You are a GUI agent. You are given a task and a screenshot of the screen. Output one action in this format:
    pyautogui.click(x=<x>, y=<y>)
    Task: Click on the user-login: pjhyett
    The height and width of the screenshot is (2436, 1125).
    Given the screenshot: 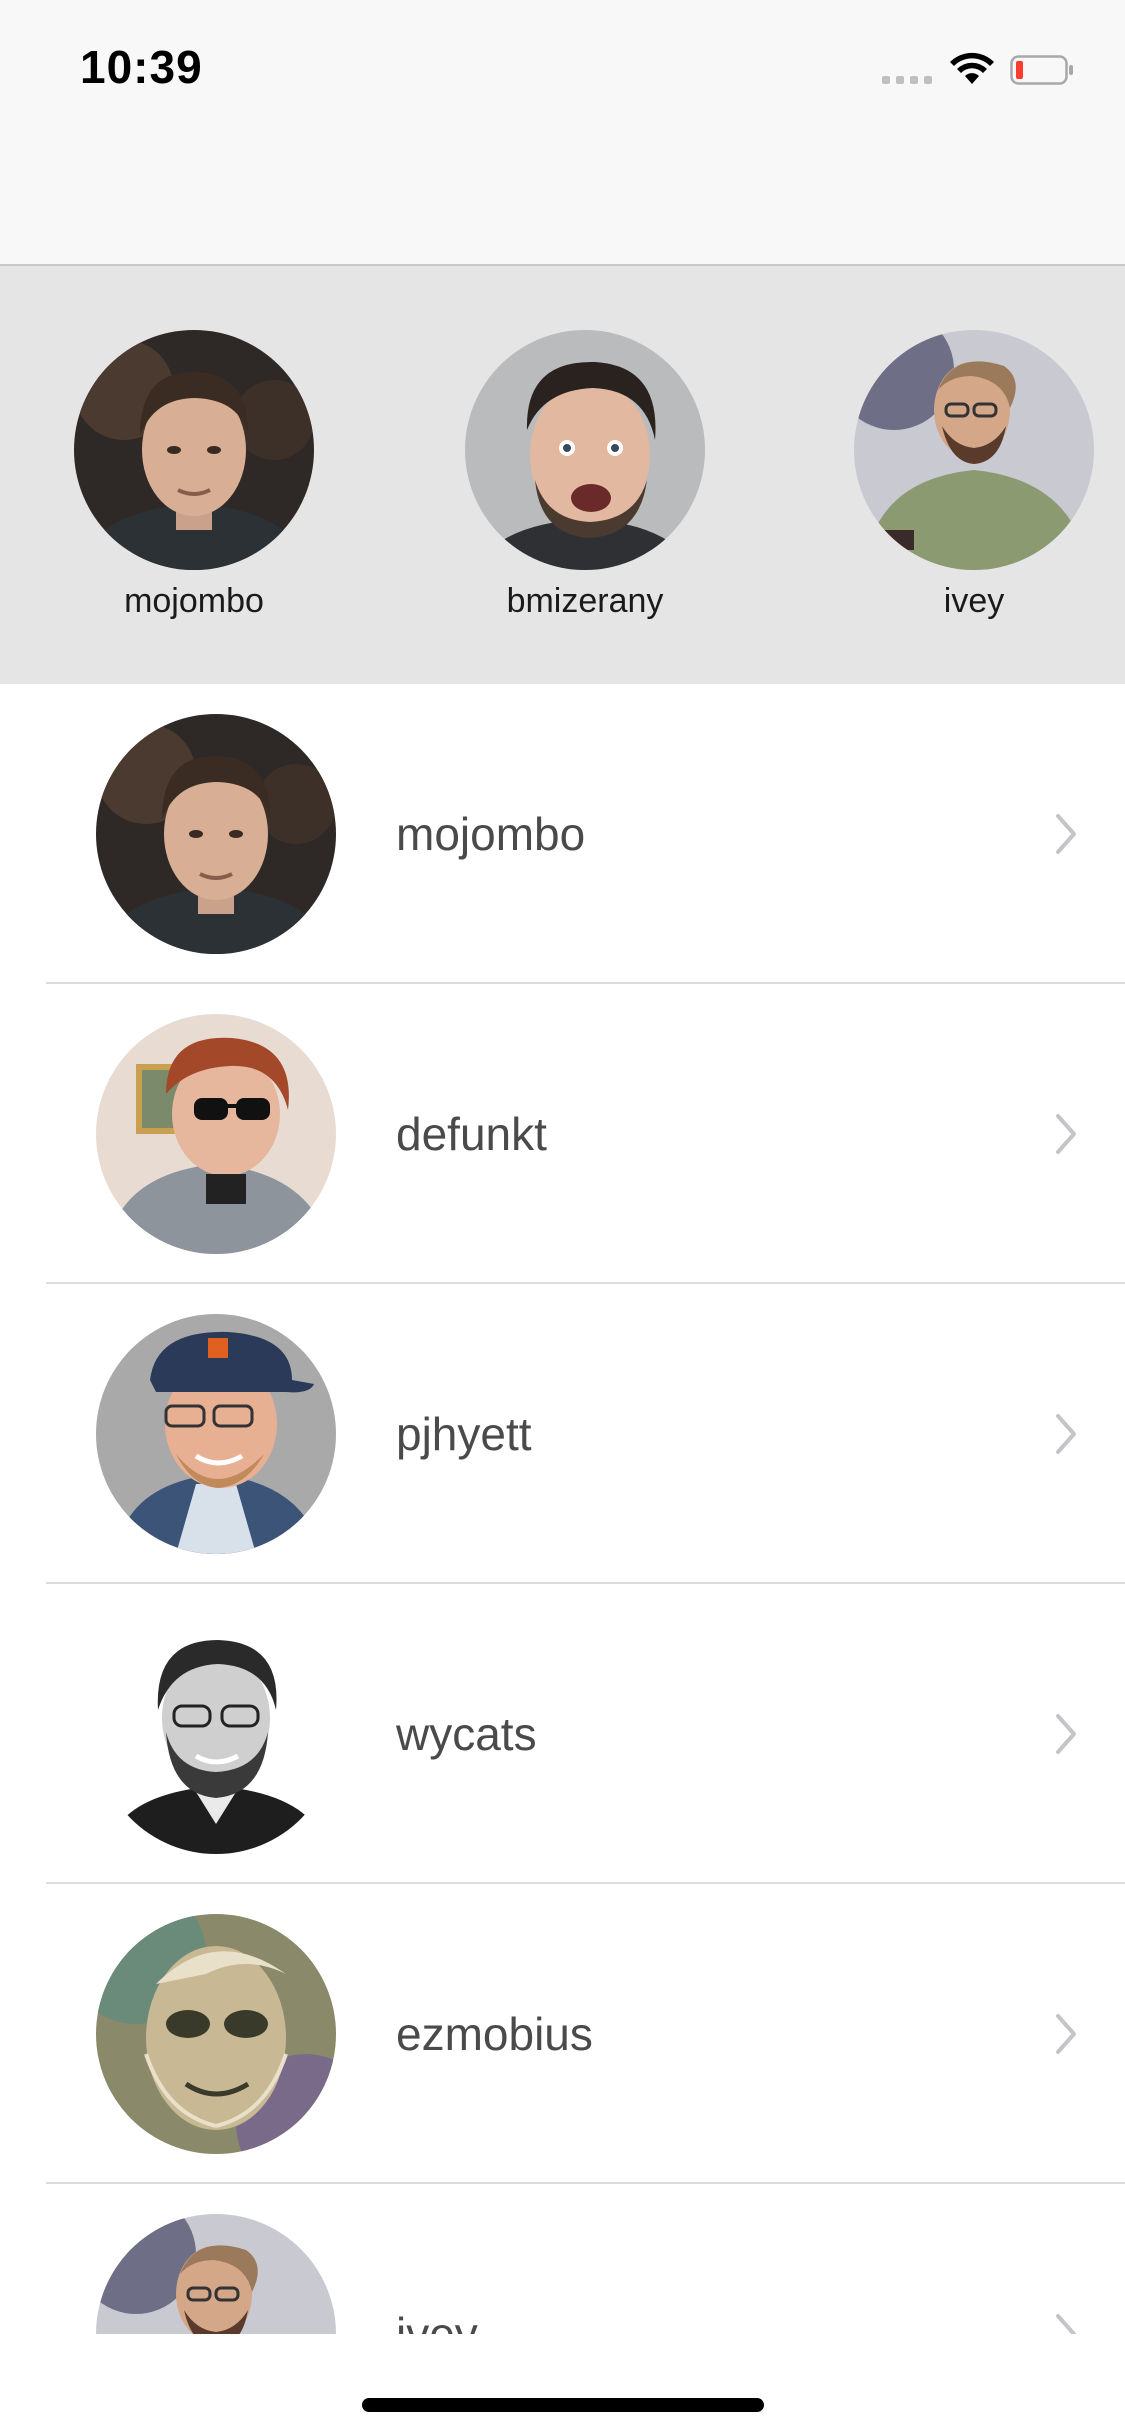 What is the action you would take?
    pyautogui.click(x=464, y=1434)
    